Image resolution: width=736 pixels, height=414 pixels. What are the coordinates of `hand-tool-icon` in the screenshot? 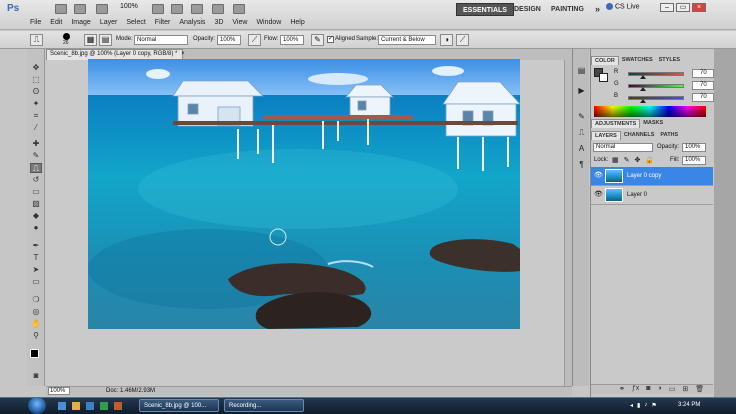 It's located at (158, 9).